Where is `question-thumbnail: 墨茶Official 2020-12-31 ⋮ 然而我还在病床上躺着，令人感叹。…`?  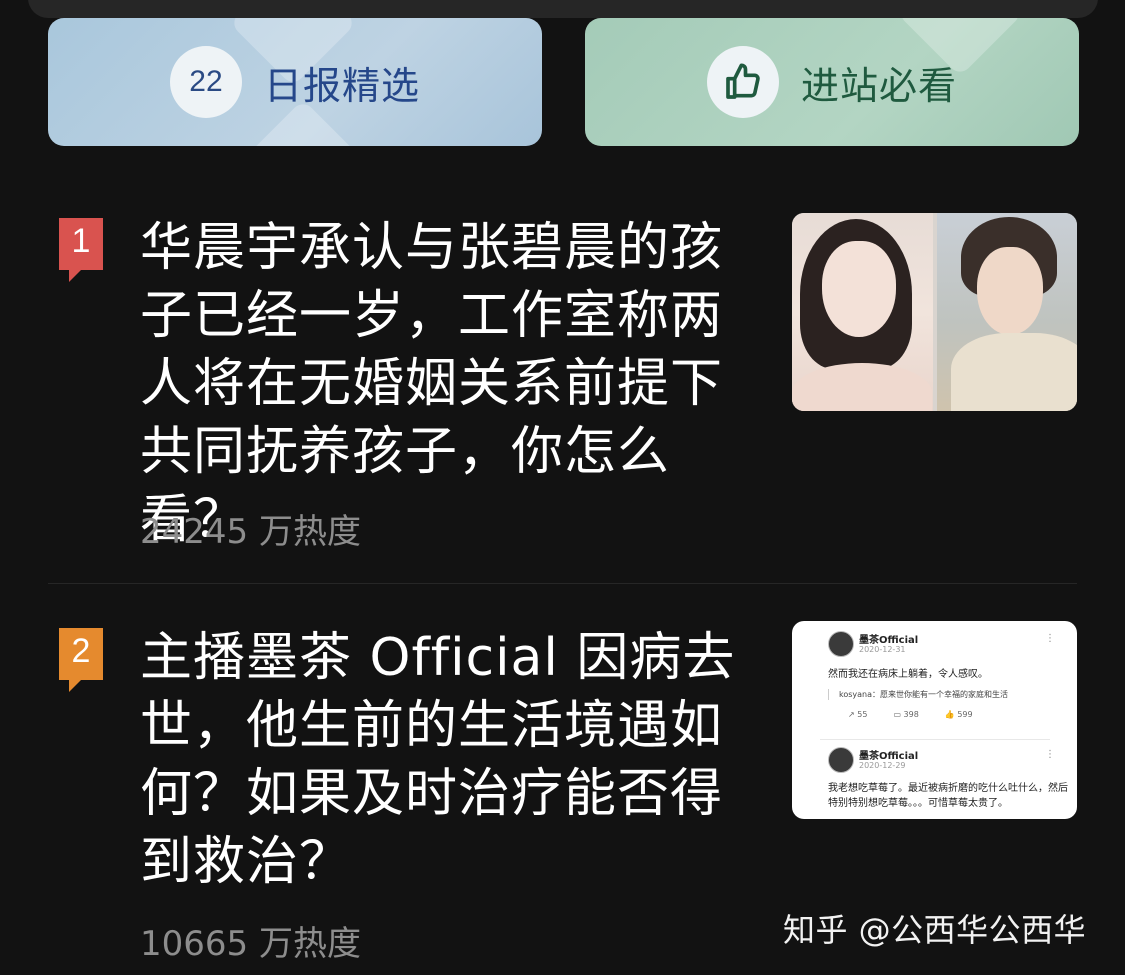
question-thumbnail: 墨茶Official 2020-12-31 ⋮ 然而我还在病床上躺着，令人感叹。… is located at coordinates (934, 720).